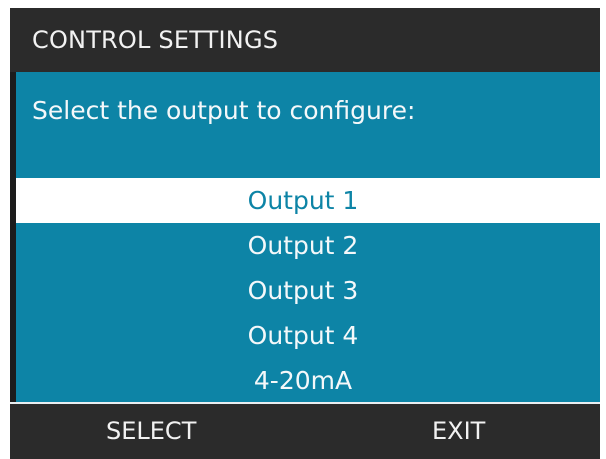  Describe the element at coordinates (224, 110) in the screenshot. I see `instruction-prompt: Select the output to configure:` at that location.